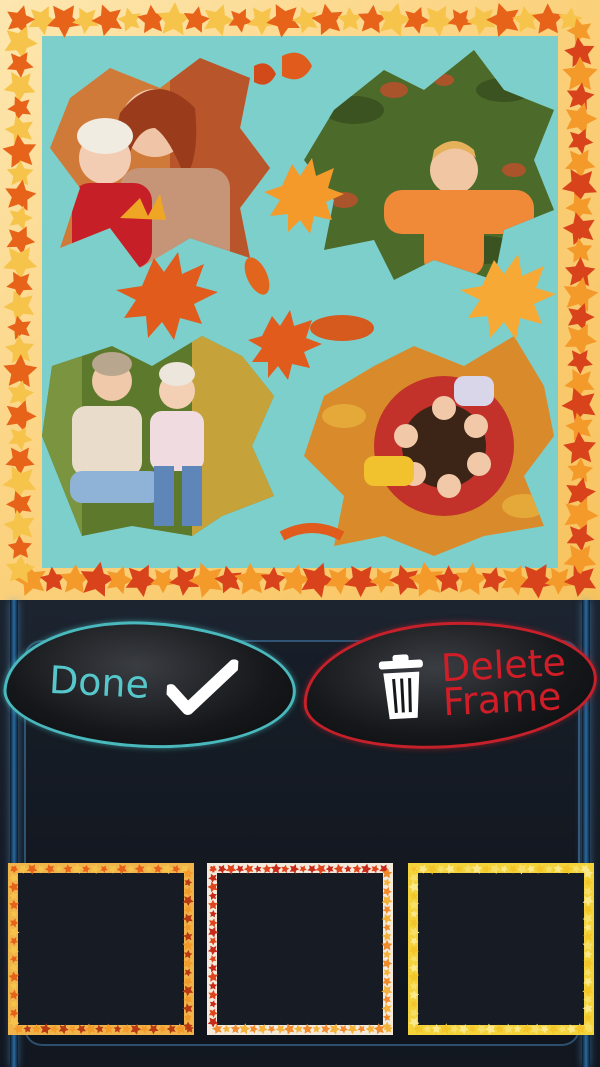 This screenshot has width=600, height=1067. I want to click on trash-icon, so click(400, 687).